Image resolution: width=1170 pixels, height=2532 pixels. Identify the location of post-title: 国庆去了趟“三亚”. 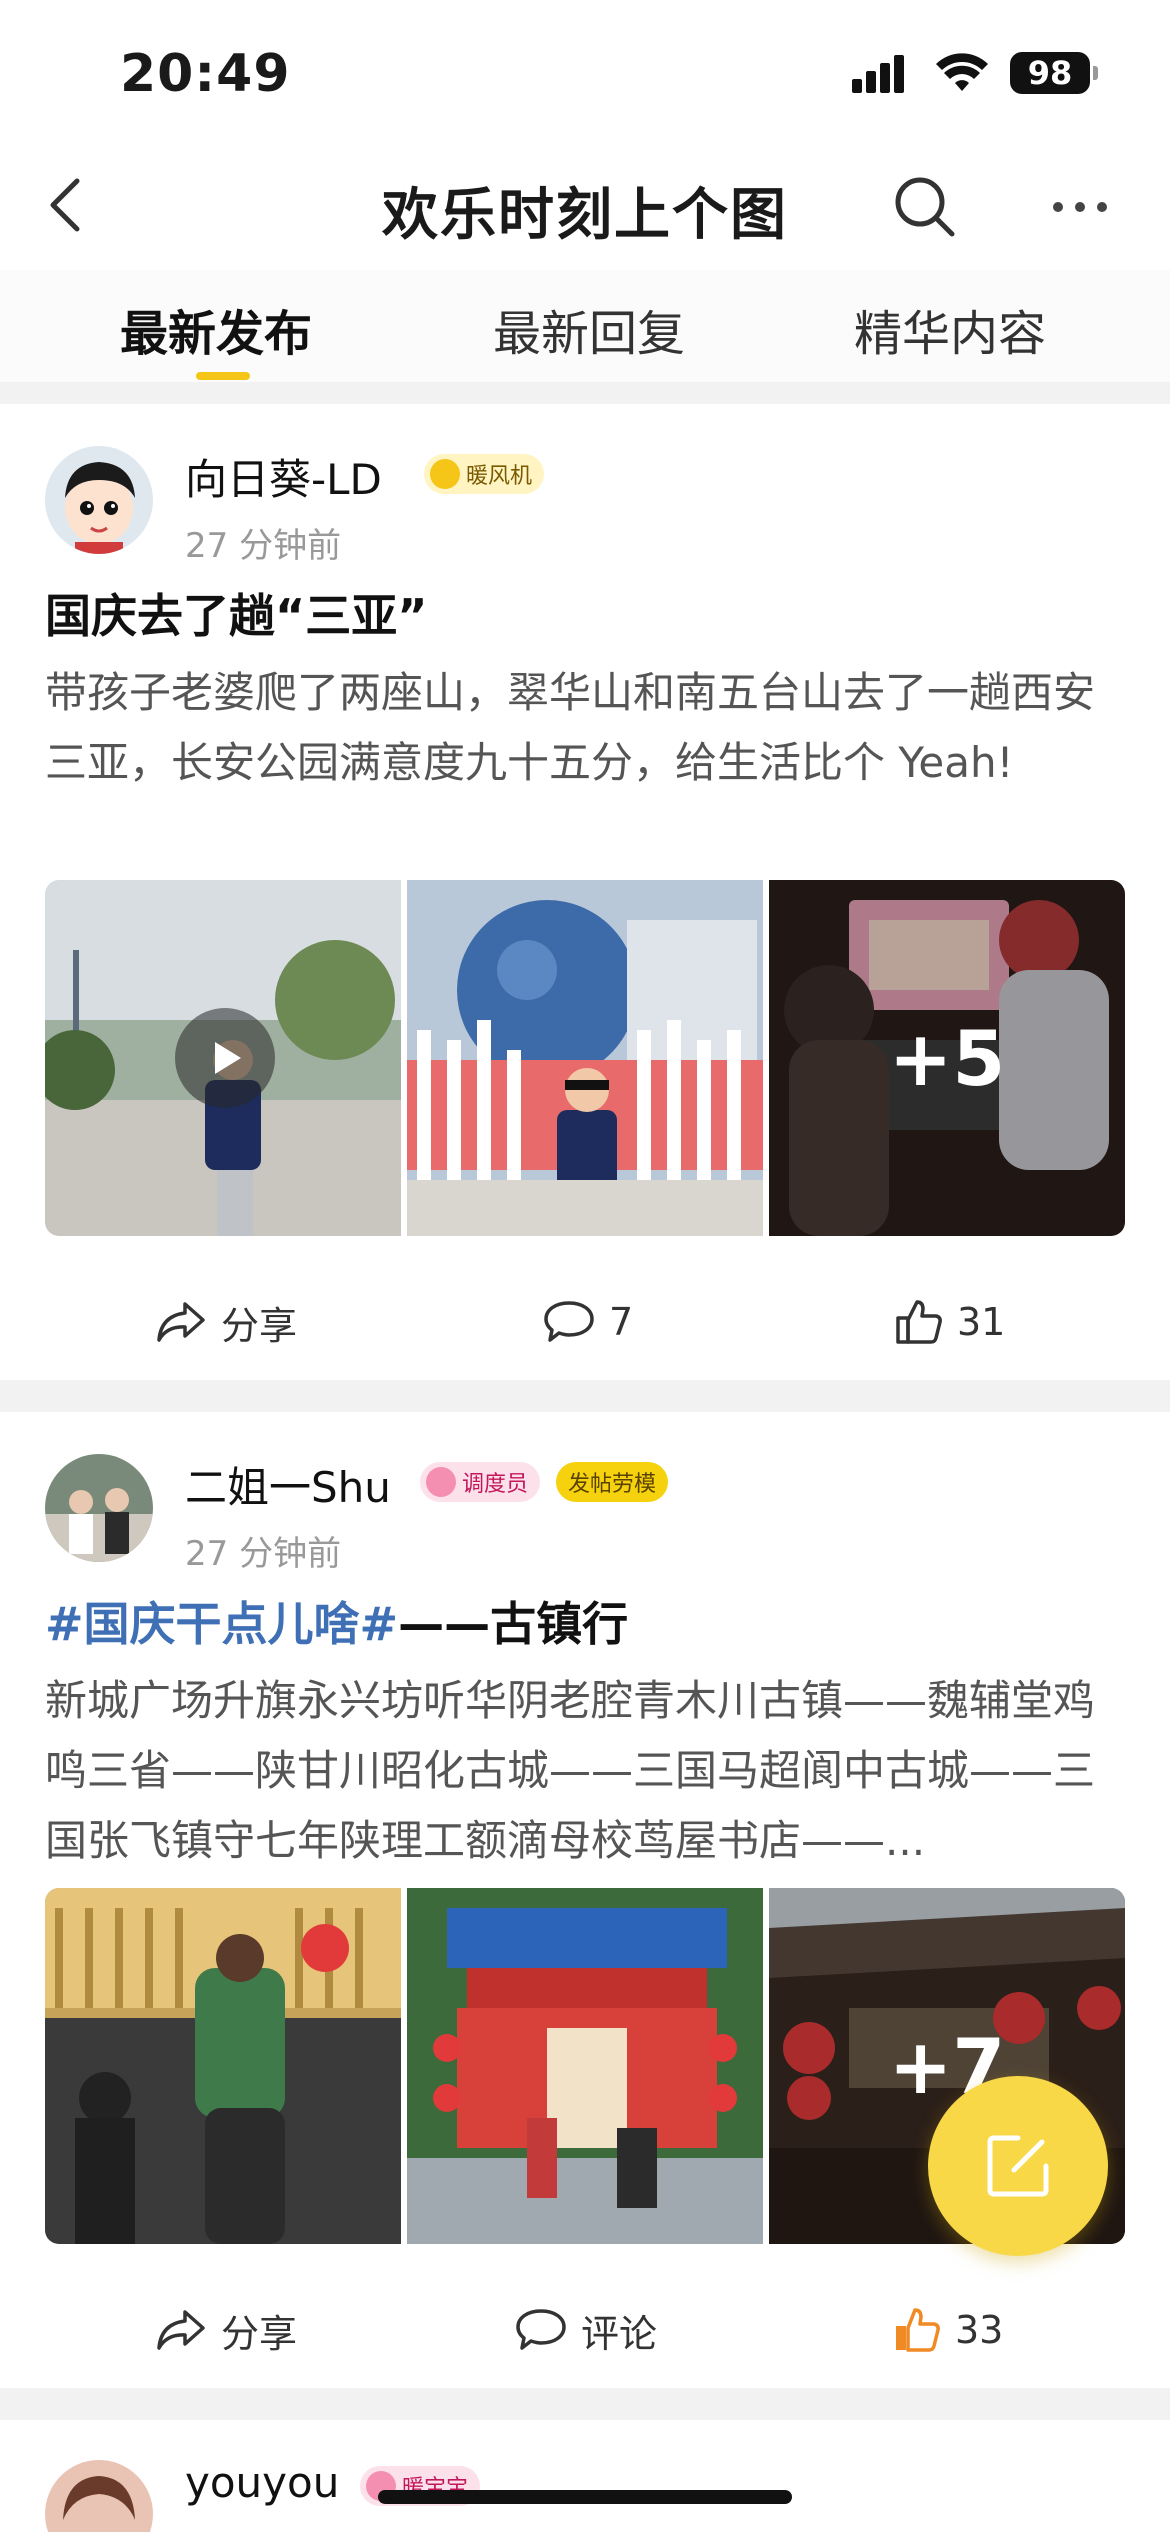
(236, 613).